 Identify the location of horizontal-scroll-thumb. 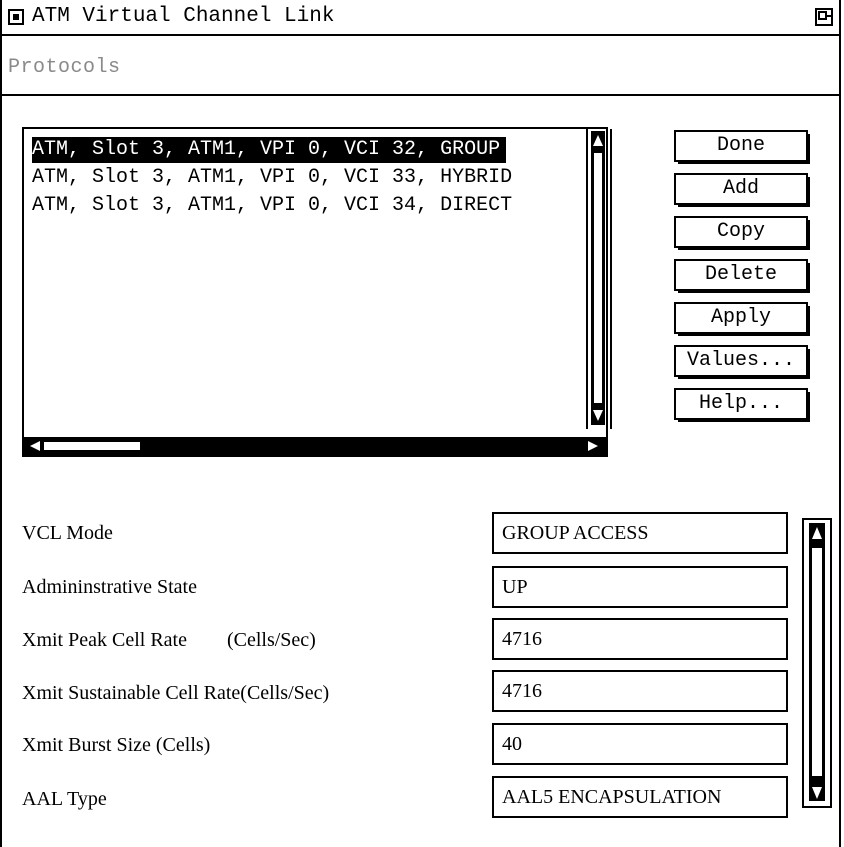
(92, 446).